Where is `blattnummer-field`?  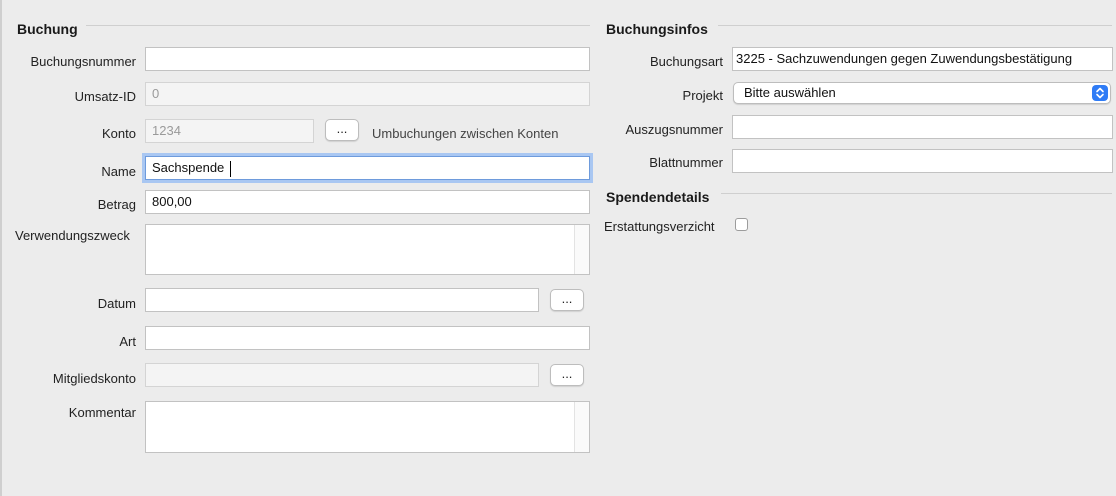 blattnummer-field is located at coordinates (922, 161).